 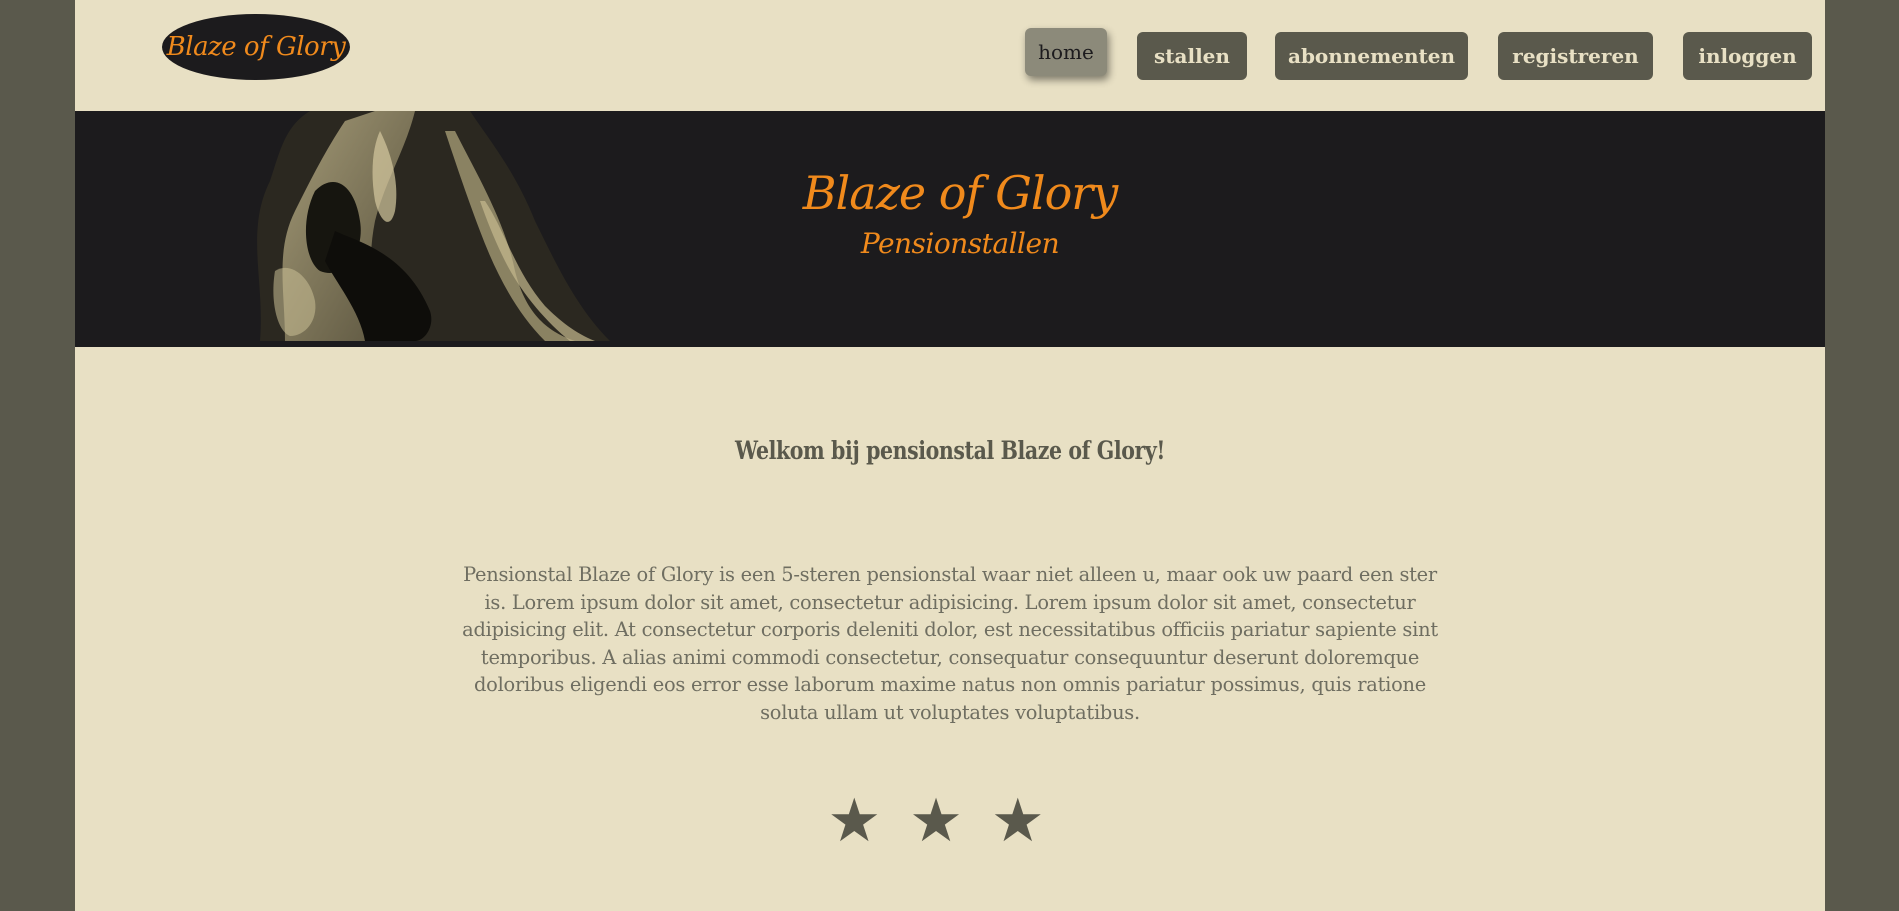 I want to click on nav-abonnementen-label: abonnementen, so click(x=1371, y=56).